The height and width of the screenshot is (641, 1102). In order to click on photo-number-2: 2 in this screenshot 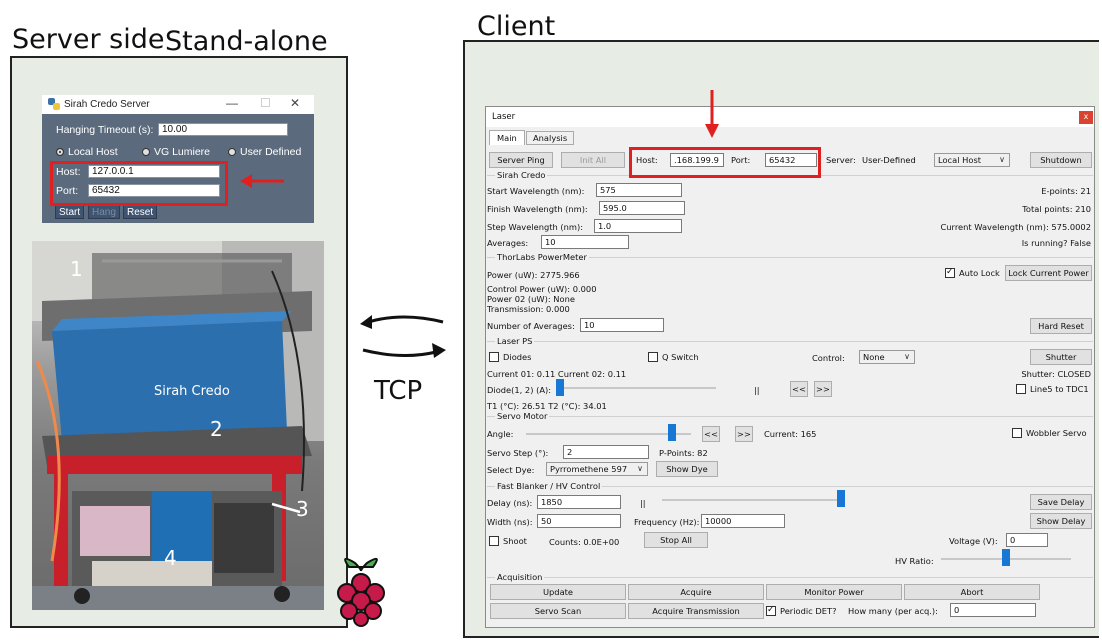, I will do `click(216, 429)`.